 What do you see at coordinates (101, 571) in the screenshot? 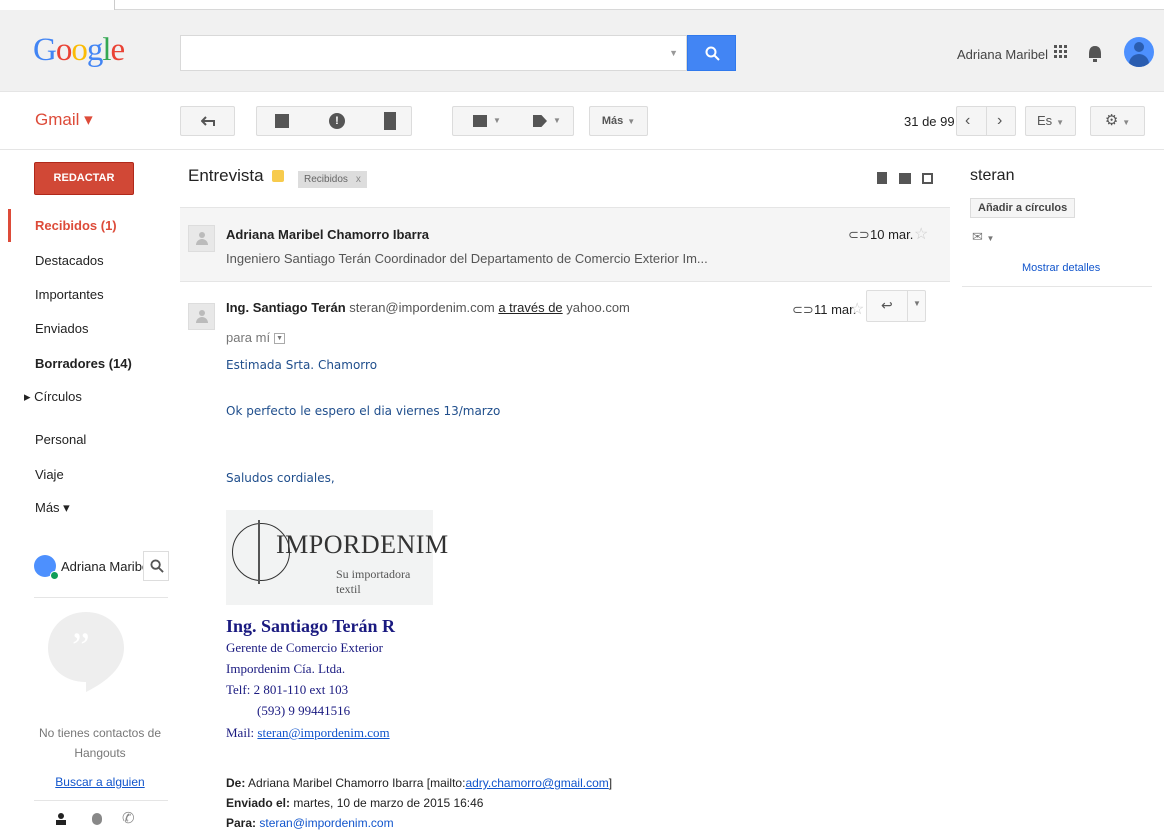
I see `hangouts-user: Adriana Maribel` at bounding box center [101, 571].